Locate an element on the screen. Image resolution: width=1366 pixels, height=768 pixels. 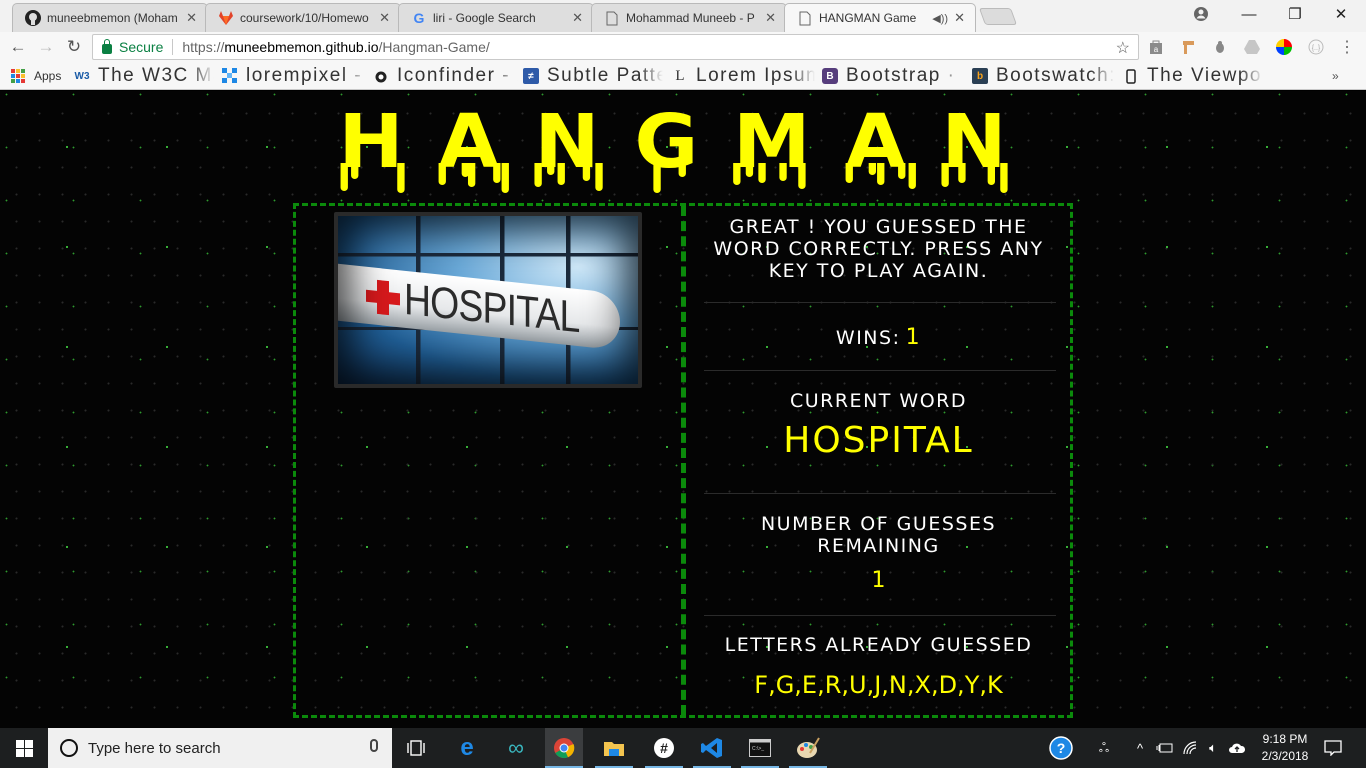
help-icon: ? is located at coordinates (1061, 748).